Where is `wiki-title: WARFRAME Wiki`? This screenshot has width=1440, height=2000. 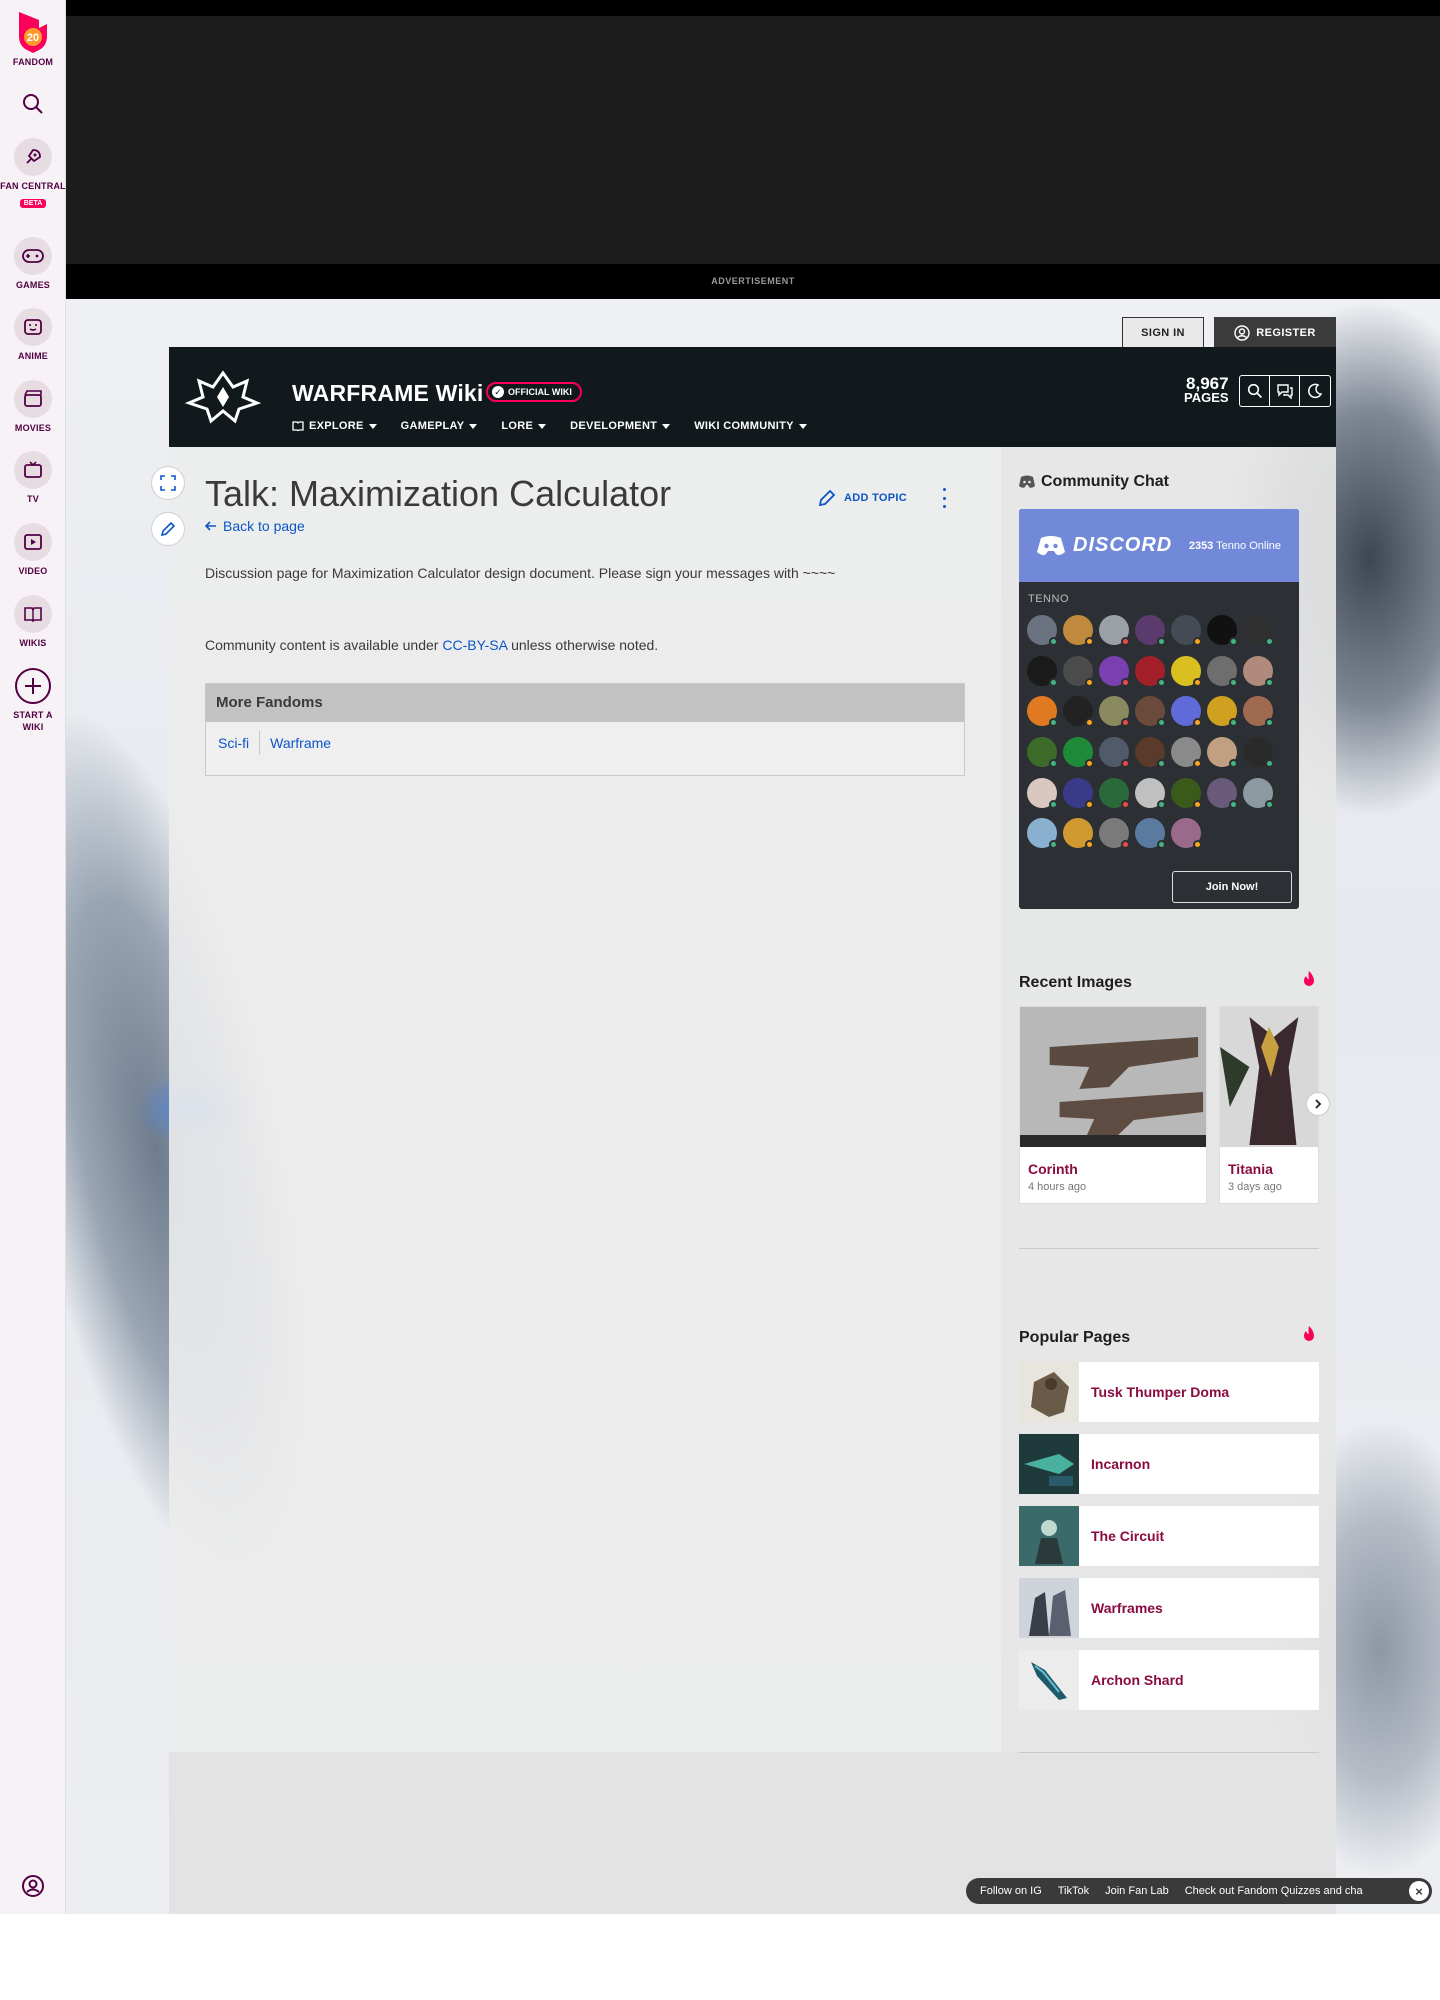
wiki-title: WARFRAME Wiki is located at coordinates (388, 393).